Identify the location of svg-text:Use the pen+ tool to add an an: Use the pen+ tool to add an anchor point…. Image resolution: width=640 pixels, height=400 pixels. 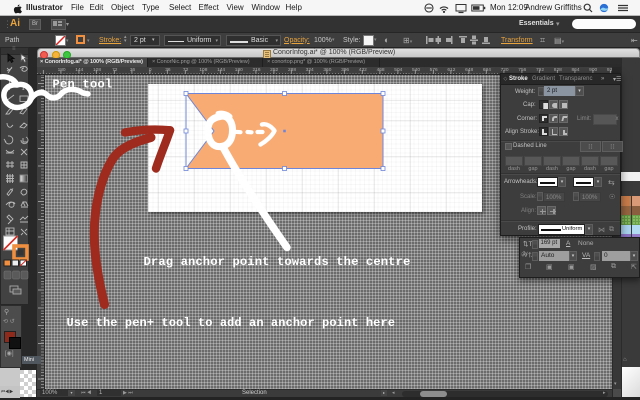
(231, 323).